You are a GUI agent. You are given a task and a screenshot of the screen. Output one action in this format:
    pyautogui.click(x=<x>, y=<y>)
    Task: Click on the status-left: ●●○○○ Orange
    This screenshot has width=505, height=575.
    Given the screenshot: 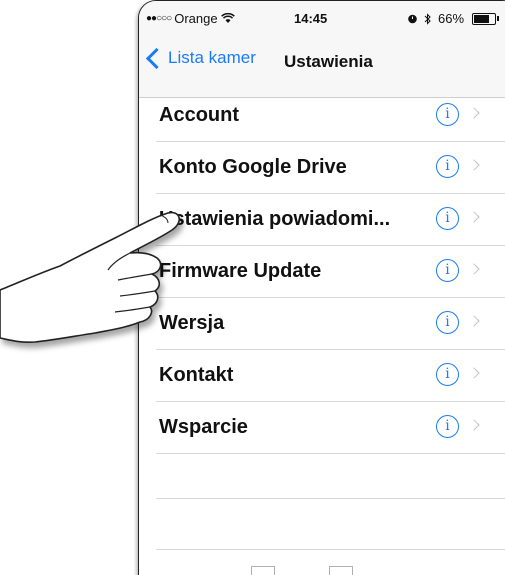 What is the action you would take?
    pyautogui.click(x=190, y=18)
    